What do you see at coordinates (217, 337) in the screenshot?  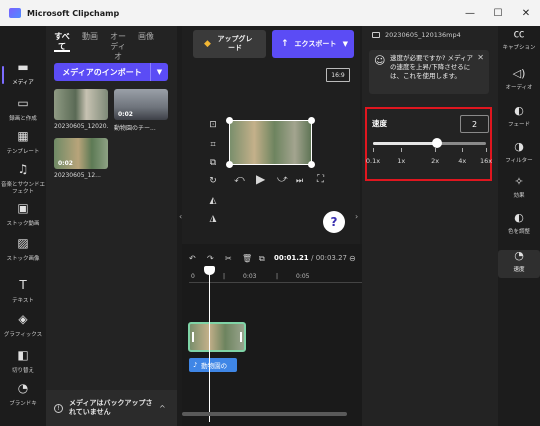 I see `video-clip` at bounding box center [217, 337].